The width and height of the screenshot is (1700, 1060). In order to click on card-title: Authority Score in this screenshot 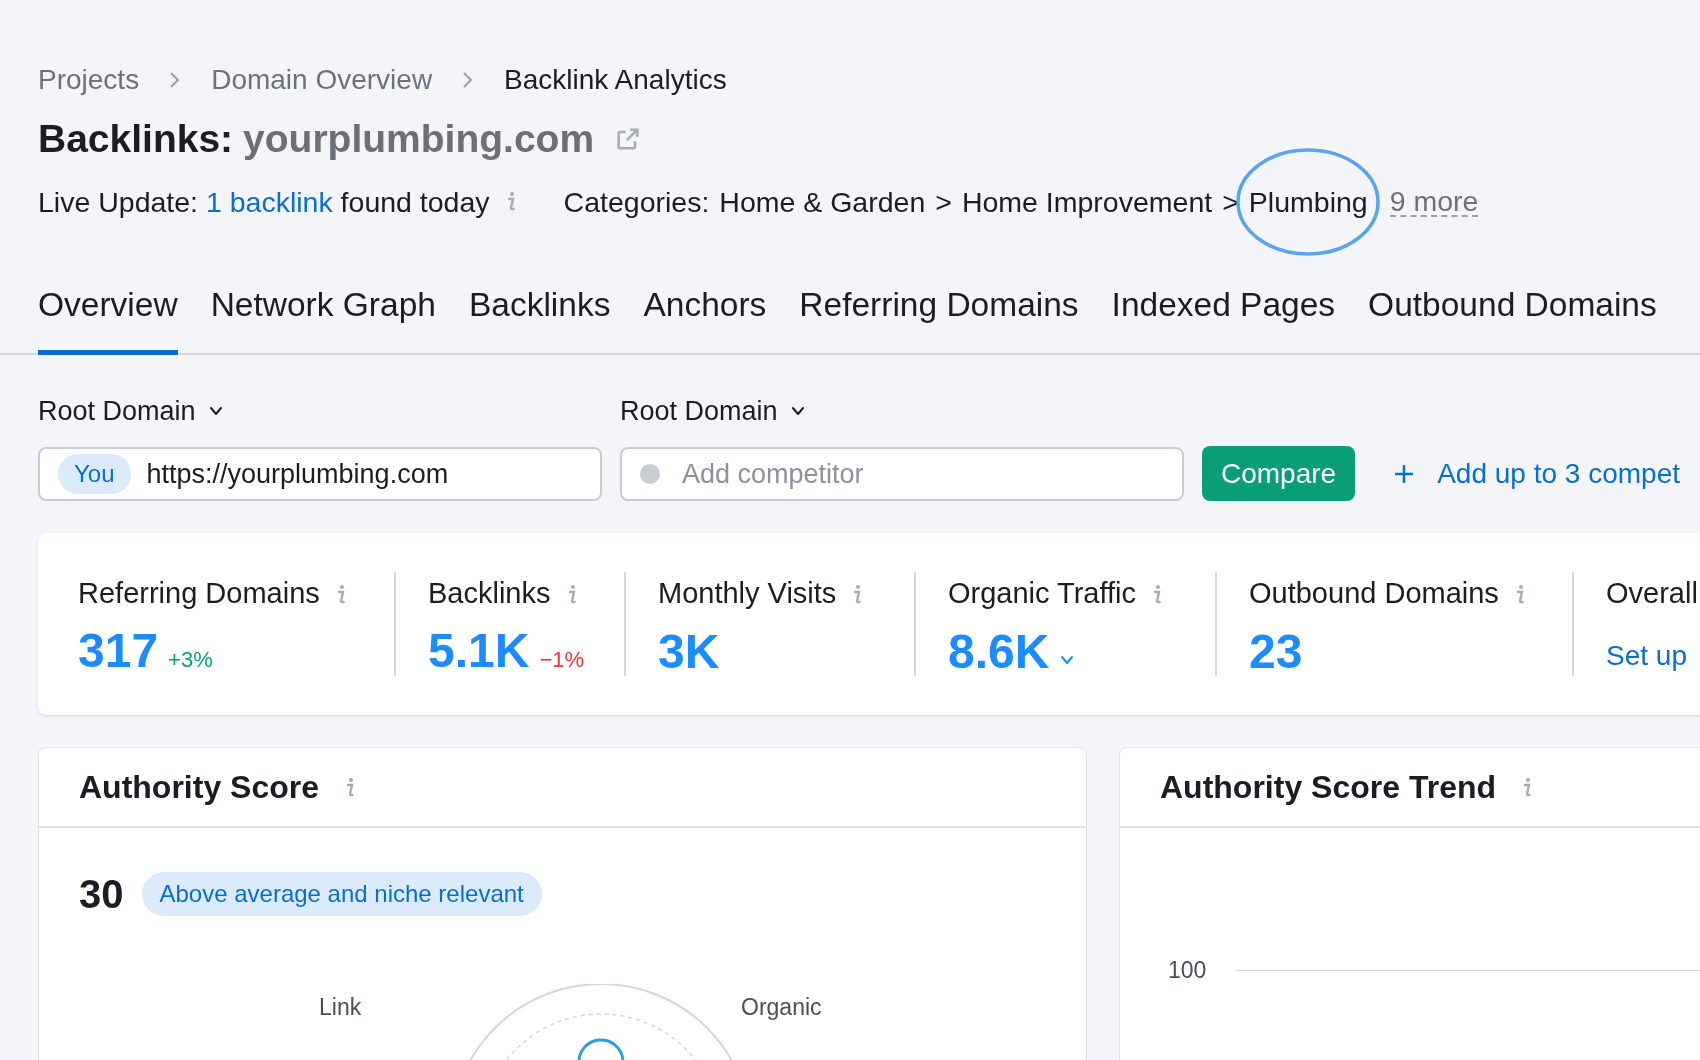, I will do `click(199, 788)`.